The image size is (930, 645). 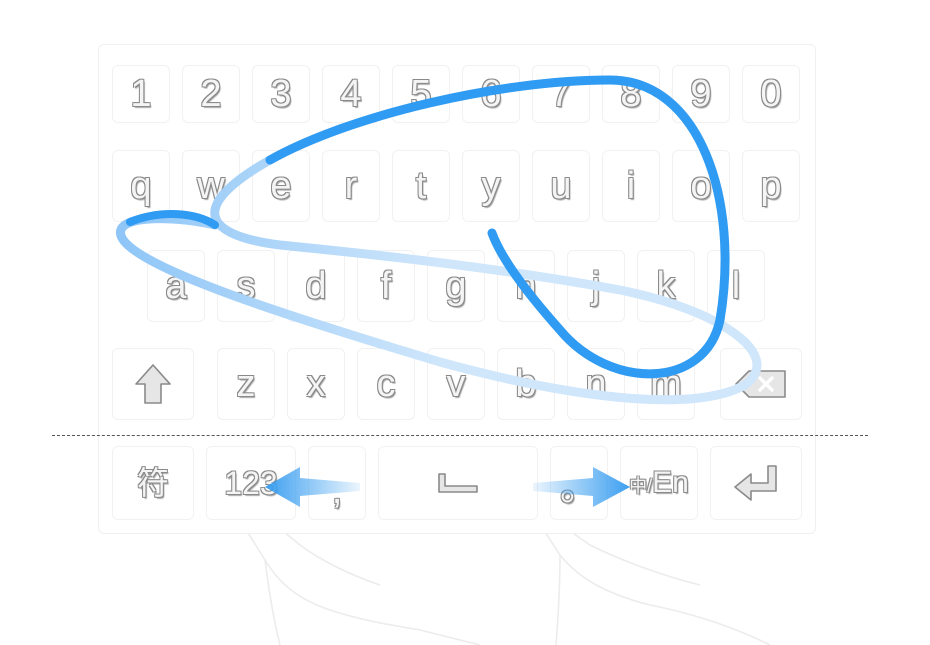 I want to click on key-label: w, so click(x=211, y=186).